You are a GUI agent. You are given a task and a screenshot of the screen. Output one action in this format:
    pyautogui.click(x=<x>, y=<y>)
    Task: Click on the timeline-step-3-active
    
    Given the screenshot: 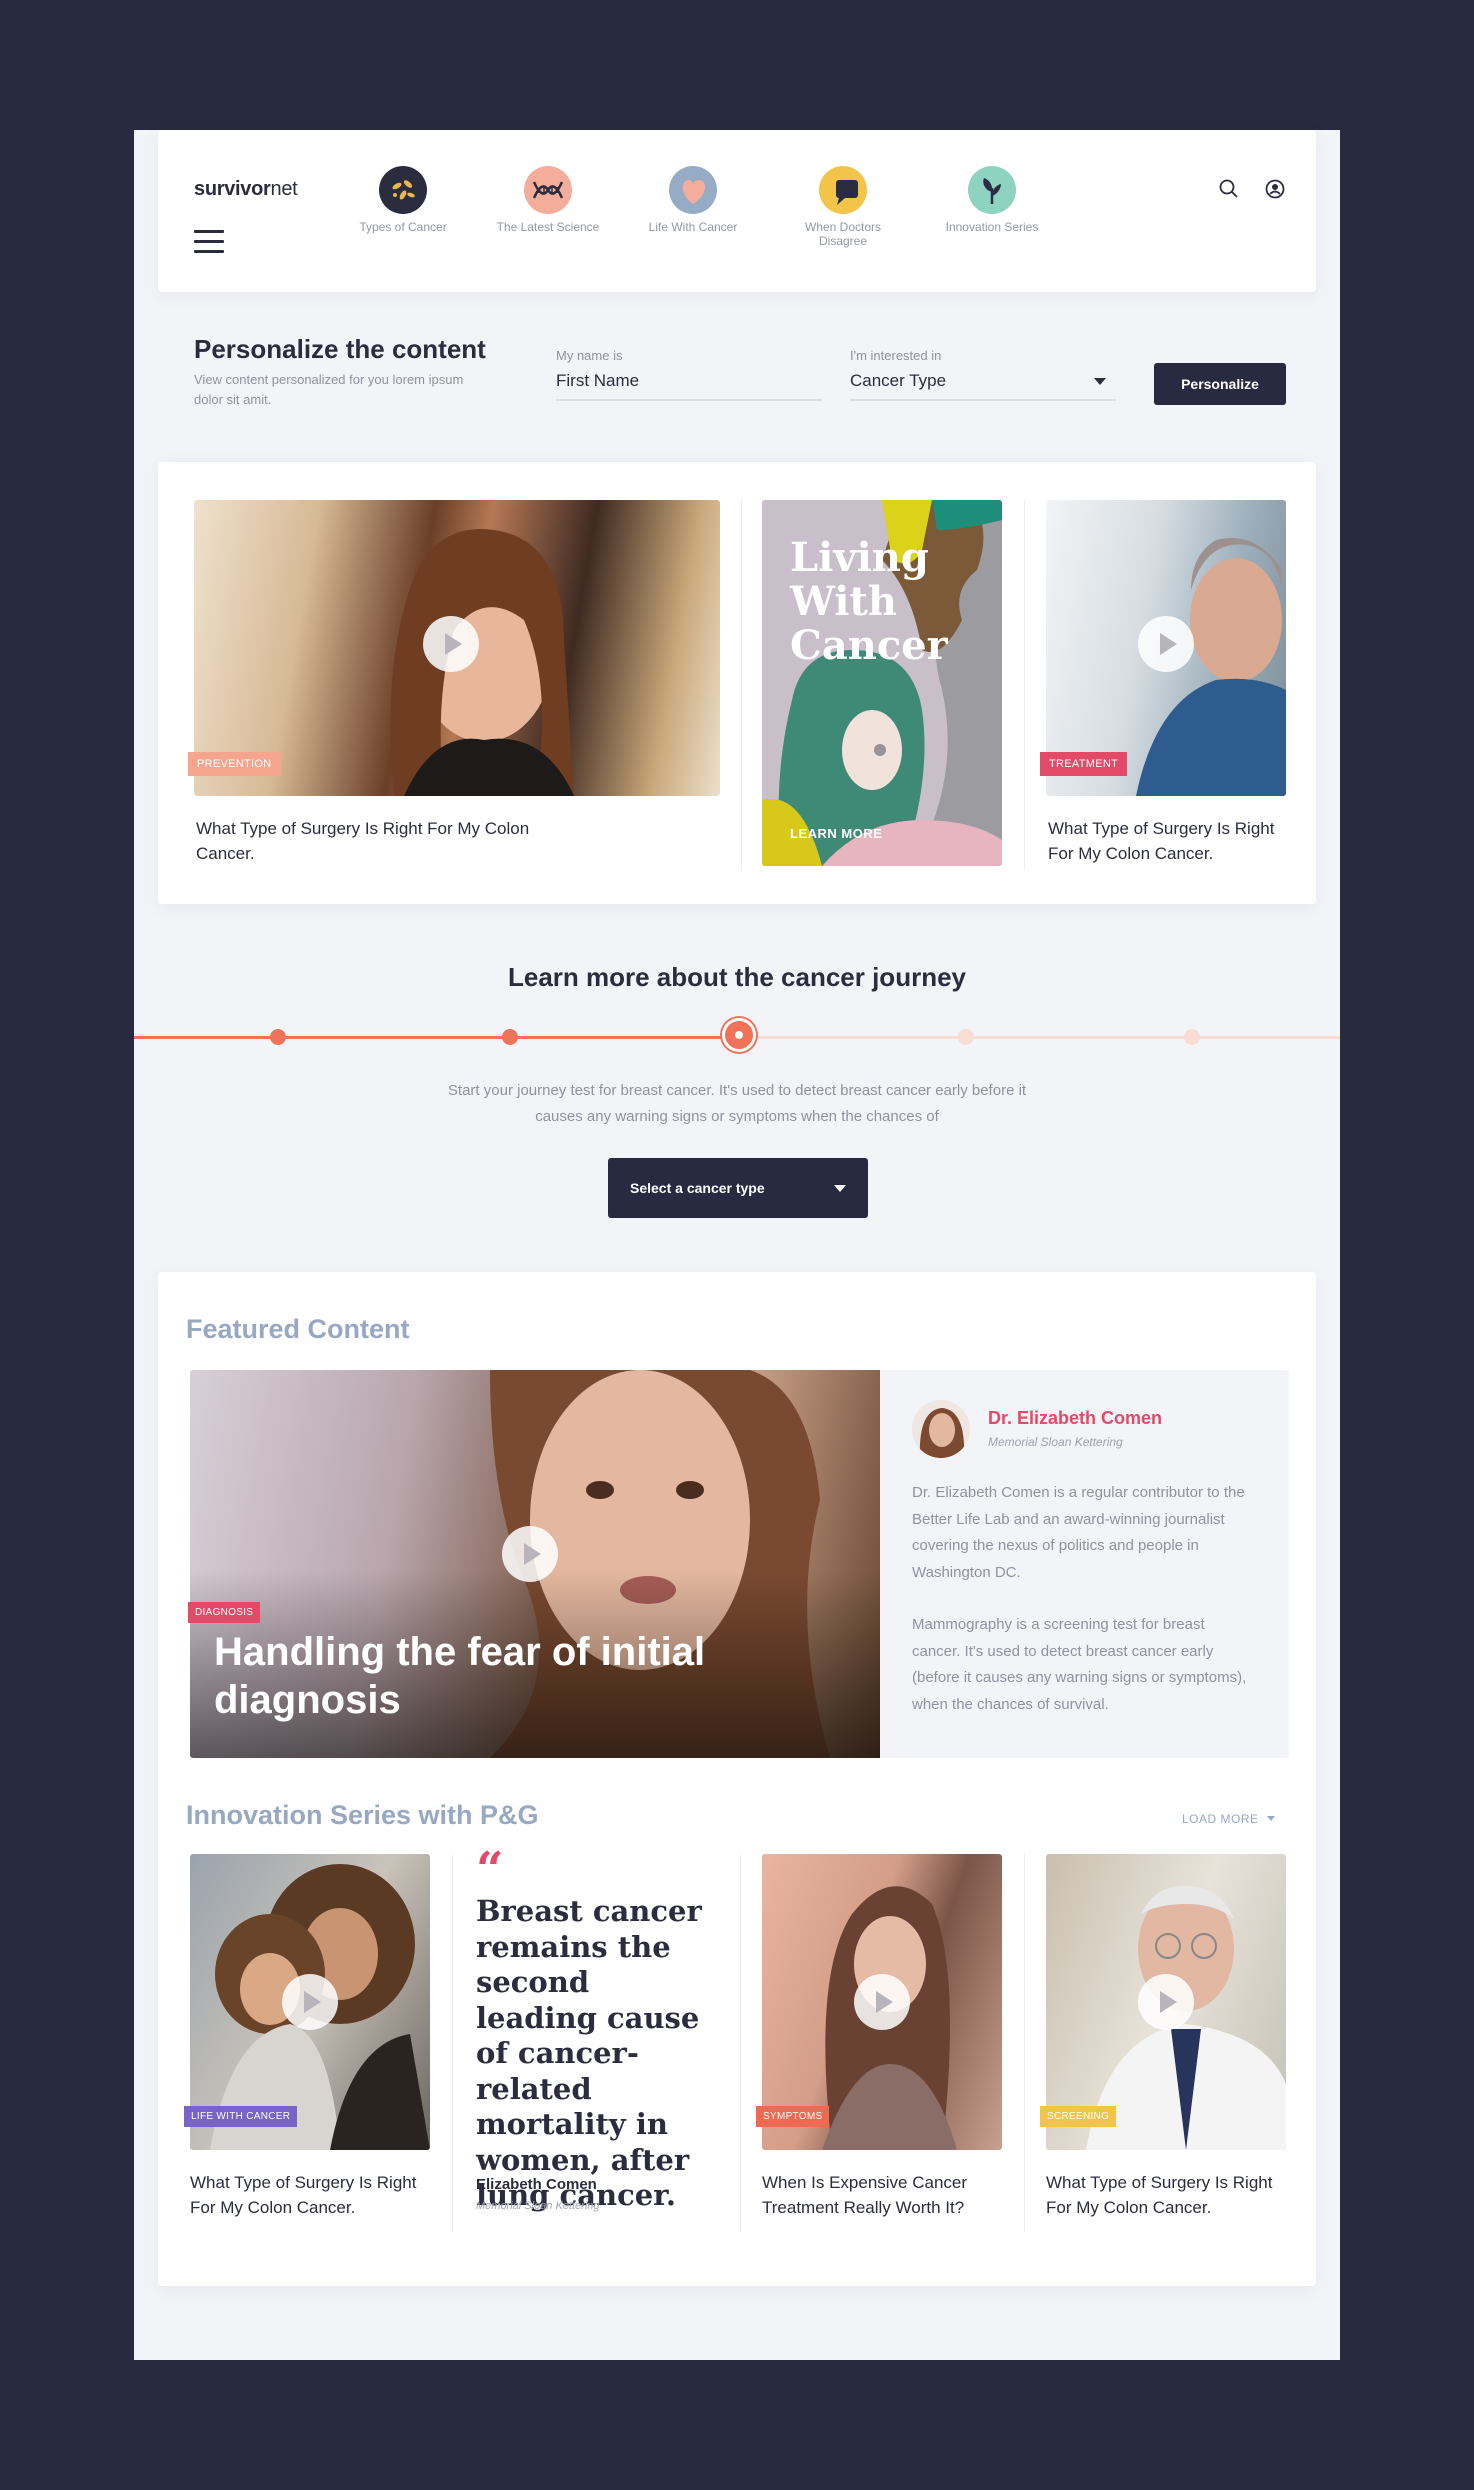 What is the action you would take?
    pyautogui.click(x=739, y=1035)
    